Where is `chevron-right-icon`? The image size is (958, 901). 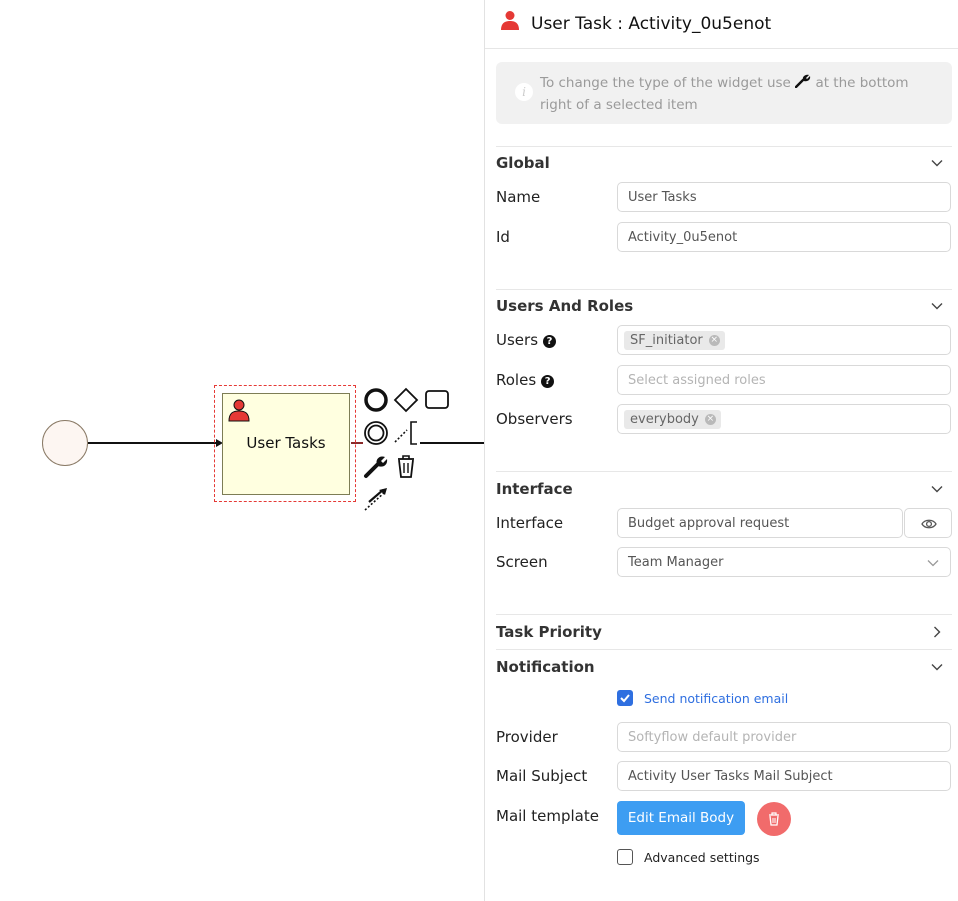
chevron-right-icon is located at coordinates (937, 632).